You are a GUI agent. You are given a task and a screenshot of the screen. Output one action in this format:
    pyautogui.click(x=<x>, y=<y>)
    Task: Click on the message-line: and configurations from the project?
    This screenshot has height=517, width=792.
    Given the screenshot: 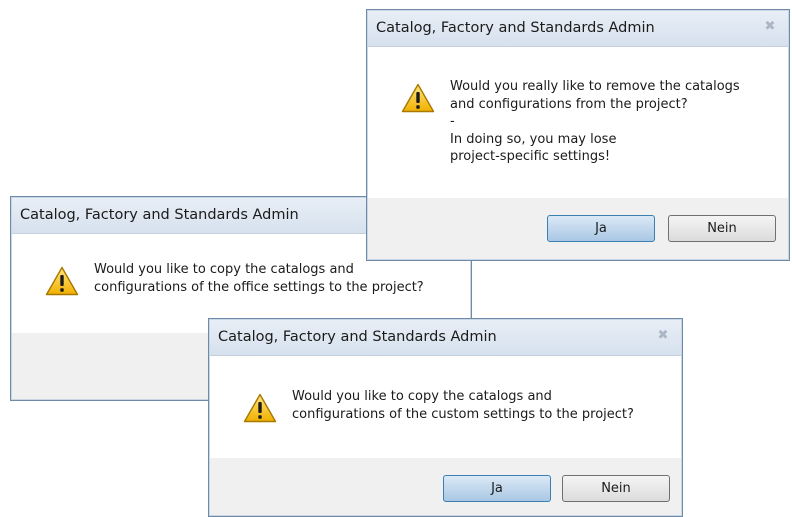 What is the action you would take?
    pyautogui.click(x=569, y=104)
    